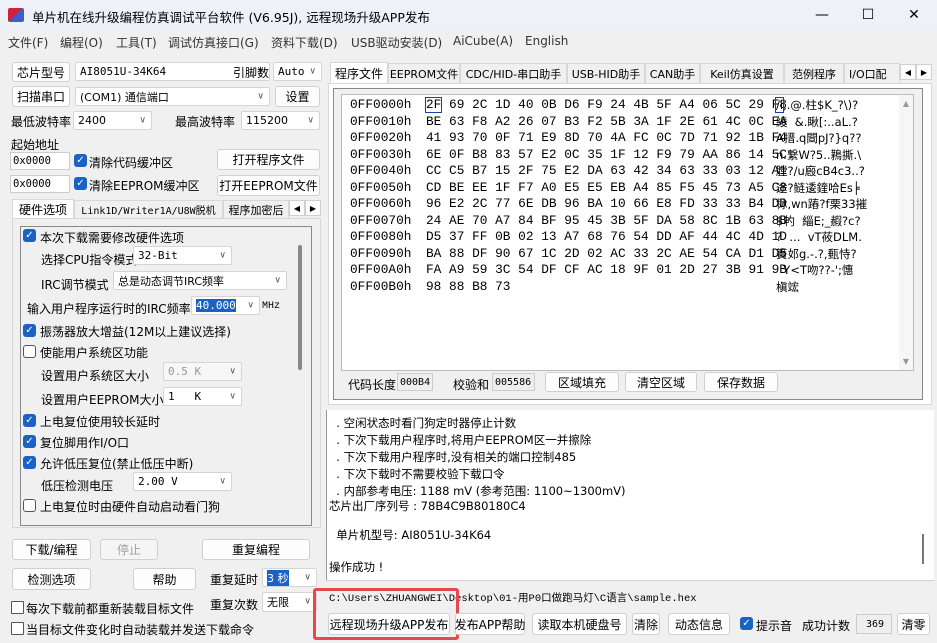 This screenshot has width=937, height=643. What do you see at coordinates (742, 73) in the screenshot?
I see `tab-keil-sim: Keil仿真设置` at bounding box center [742, 73].